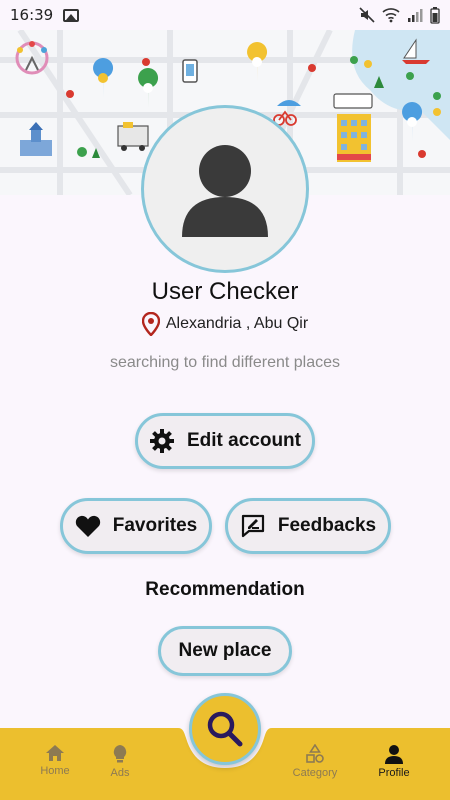 The width and height of the screenshot is (450, 800). Describe the element at coordinates (133, 136) in the screenshot. I see `truck-icon` at that location.